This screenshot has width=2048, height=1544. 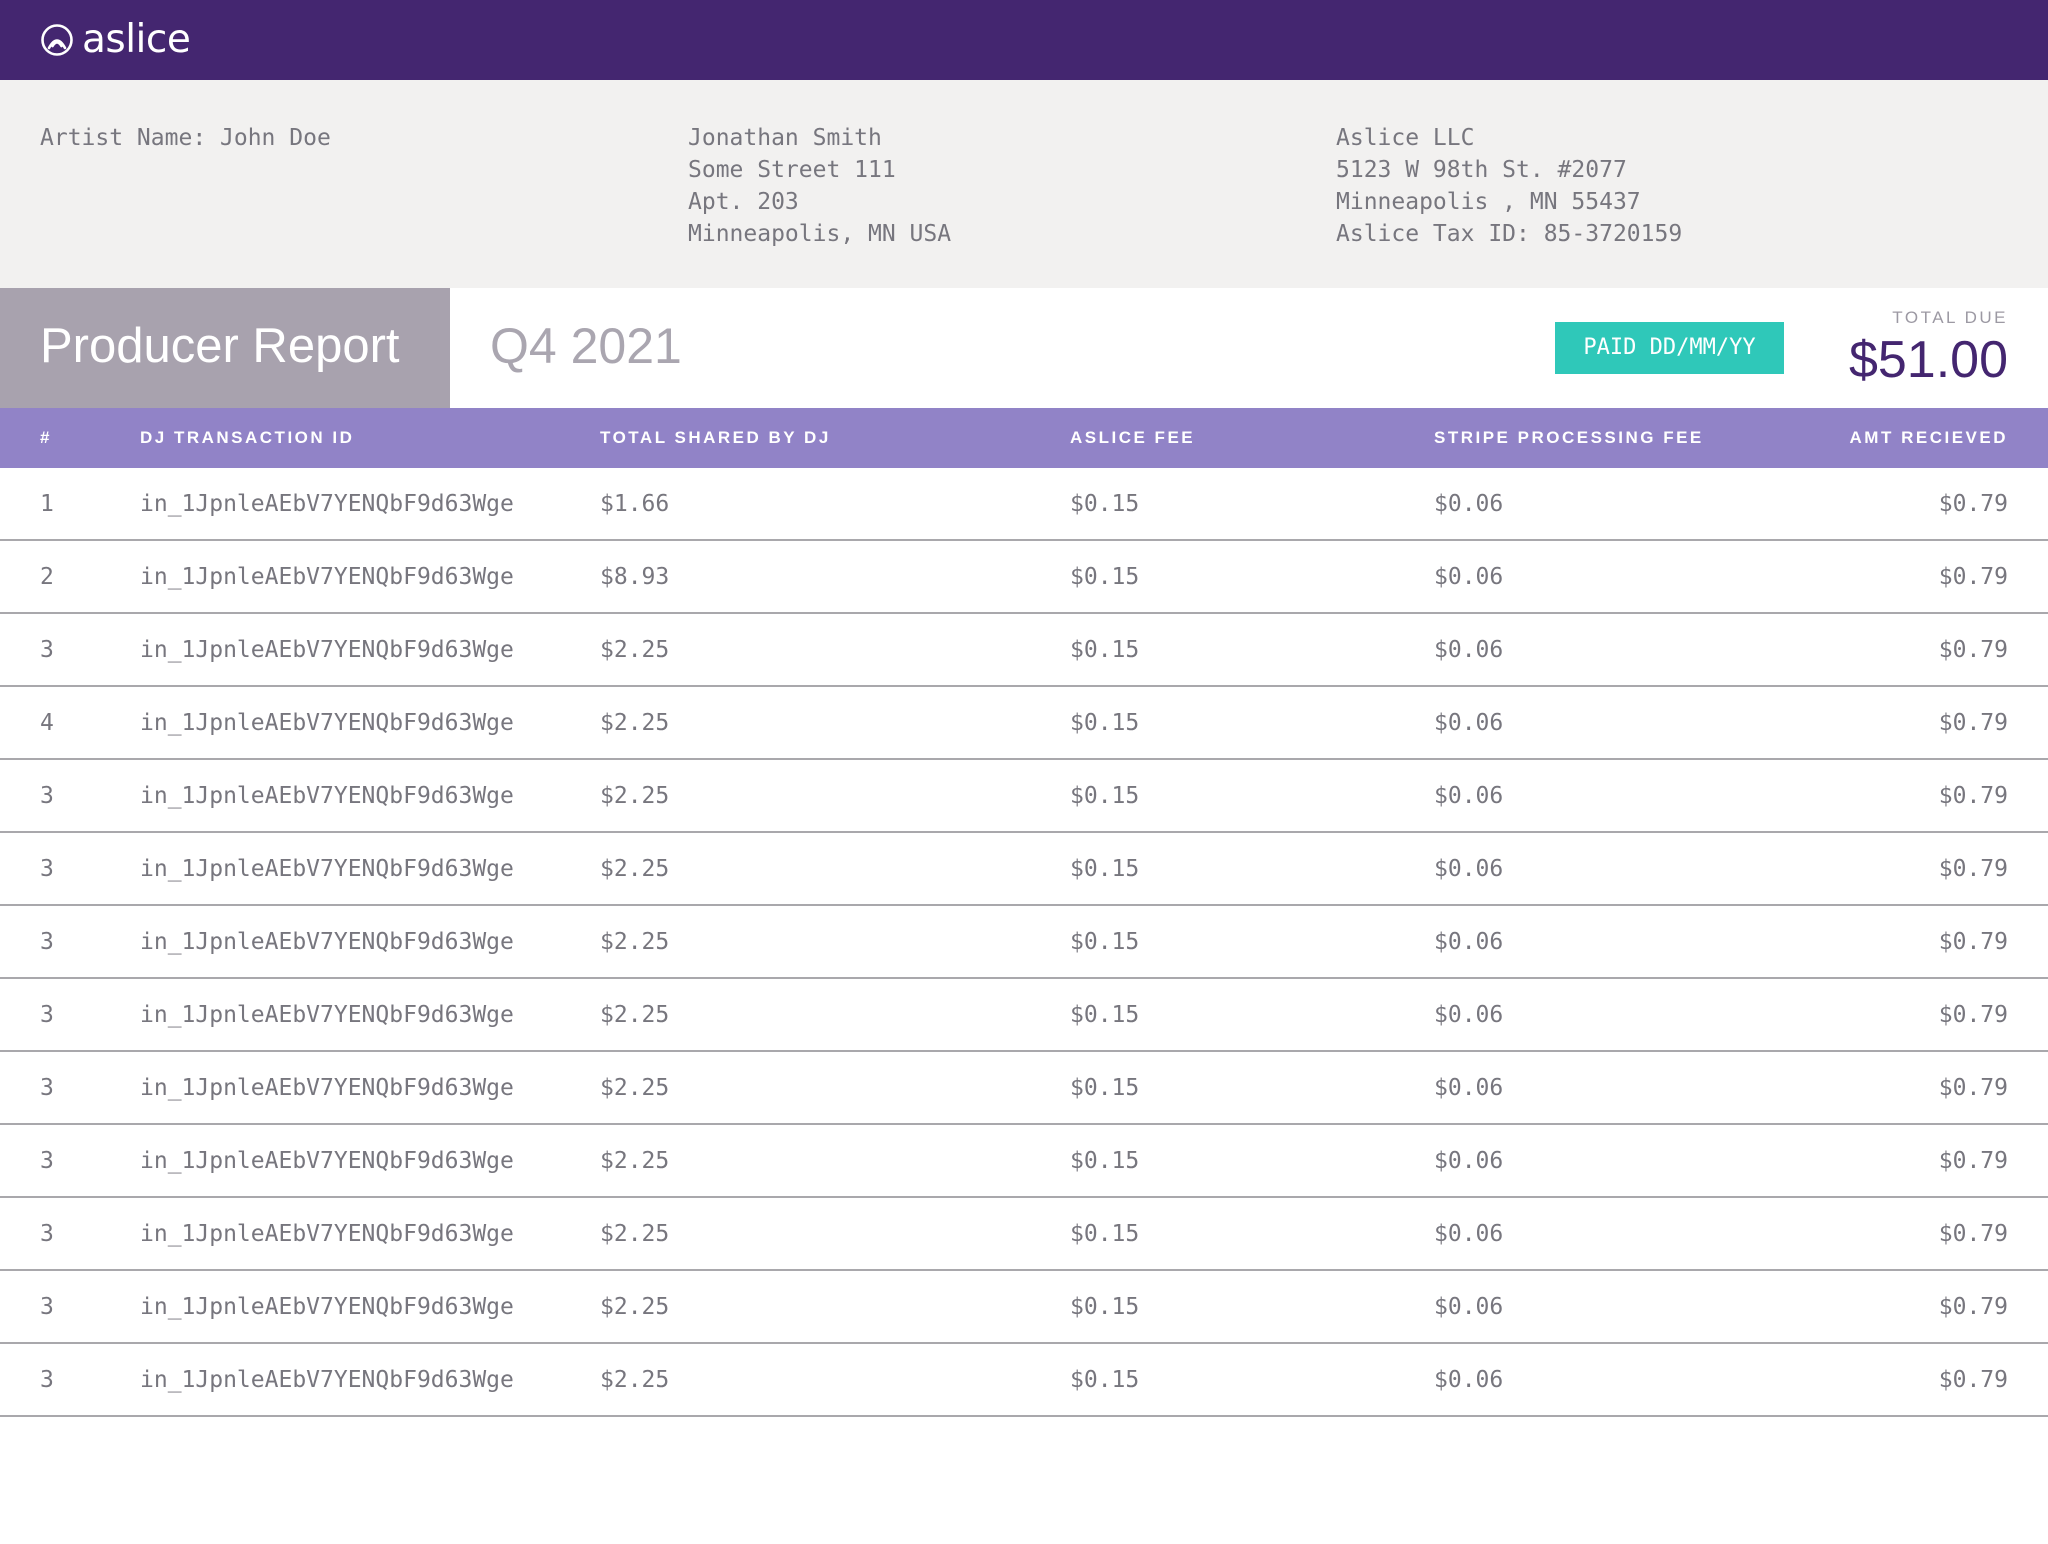 What do you see at coordinates (57, 40) in the screenshot?
I see `aslice-logo-icon` at bounding box center [57, 40].